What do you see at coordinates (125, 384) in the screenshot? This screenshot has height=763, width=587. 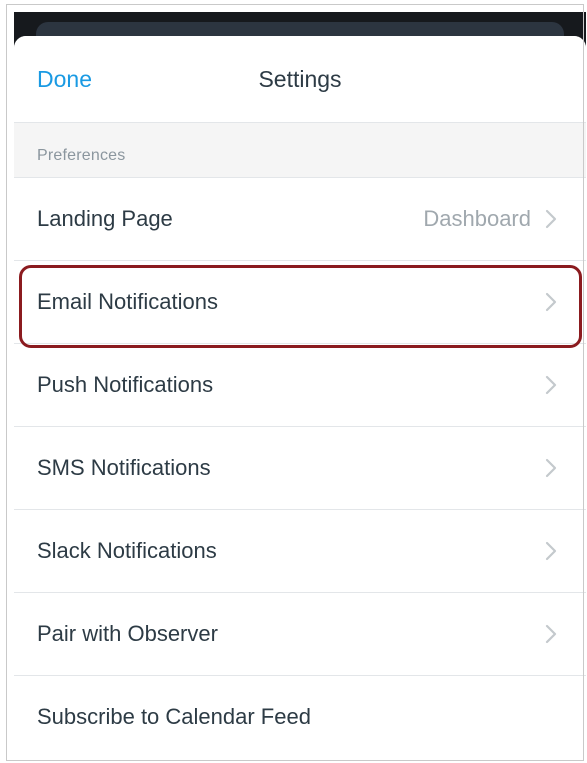 I see `row-label: Push Notifications` at bounding box center [125, 384].